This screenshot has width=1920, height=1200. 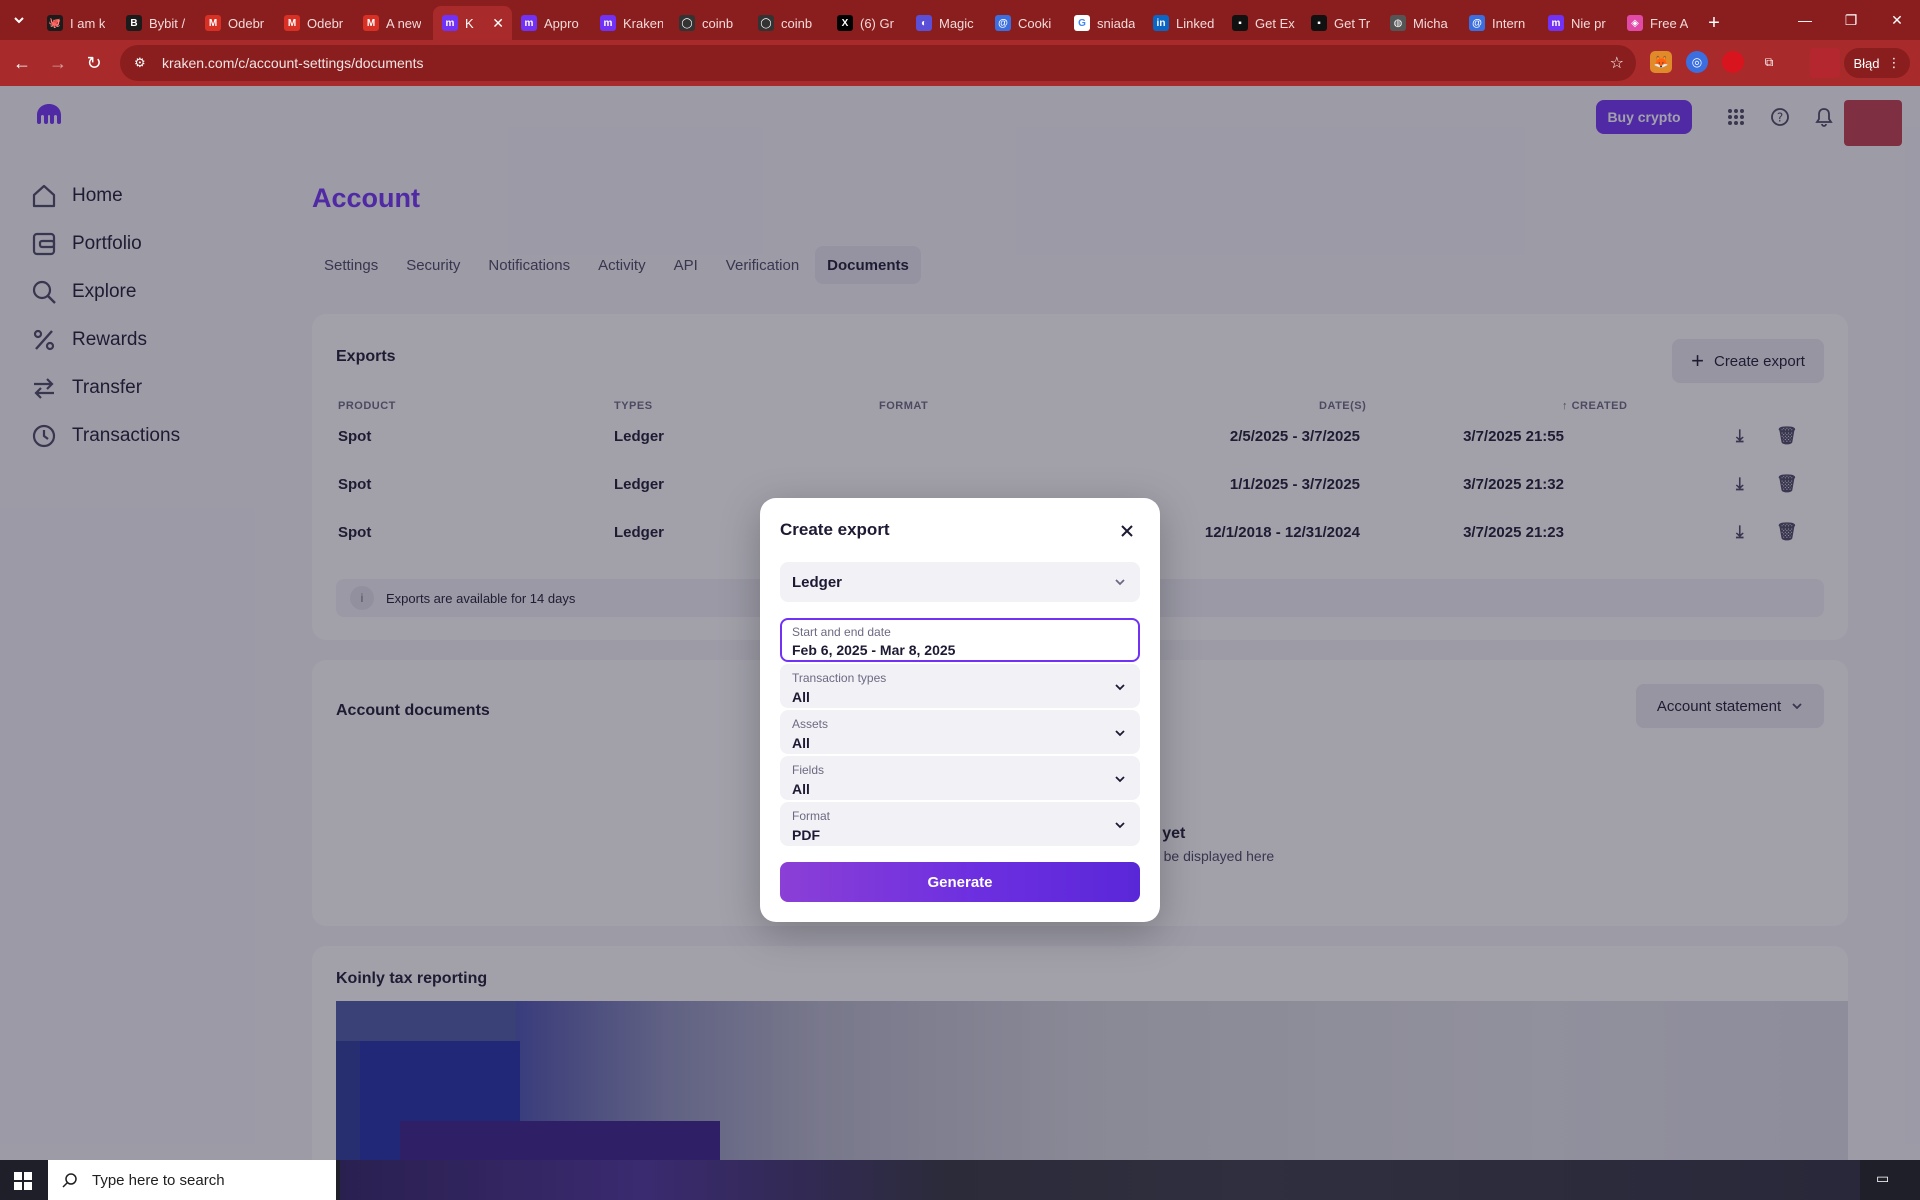 I want to click on new-tab-button: +, so click(x=1714, y=23).